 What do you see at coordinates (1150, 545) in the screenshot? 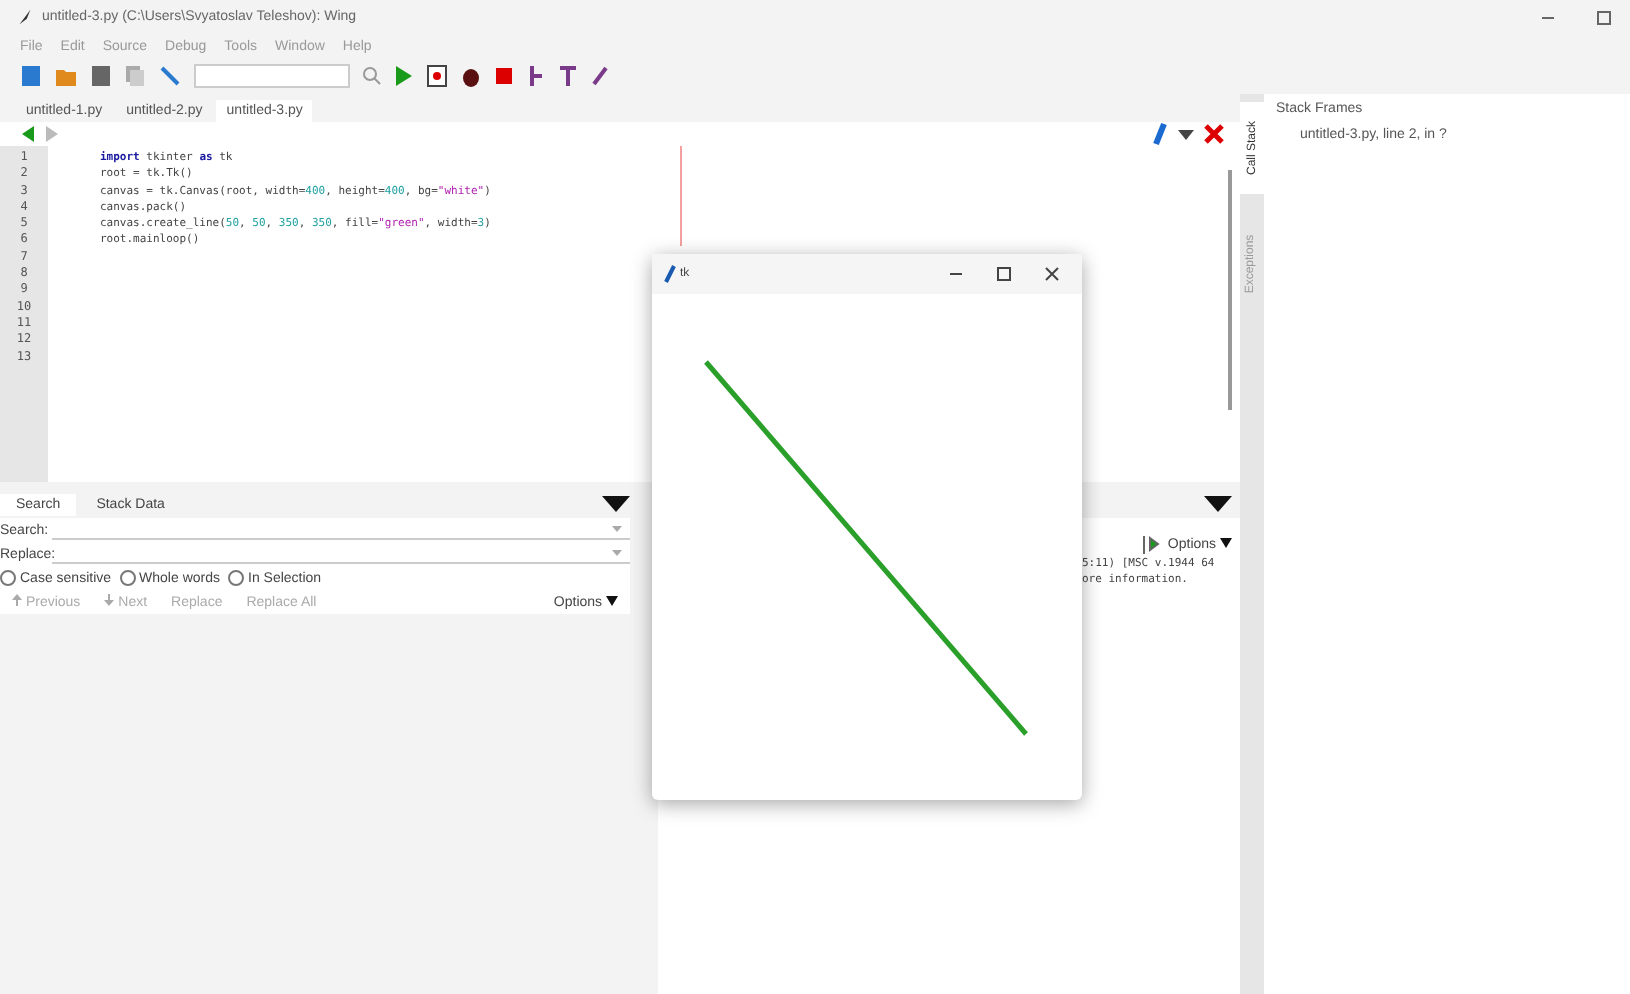
I see `debug-icon` at bounding box center [1150, 545].